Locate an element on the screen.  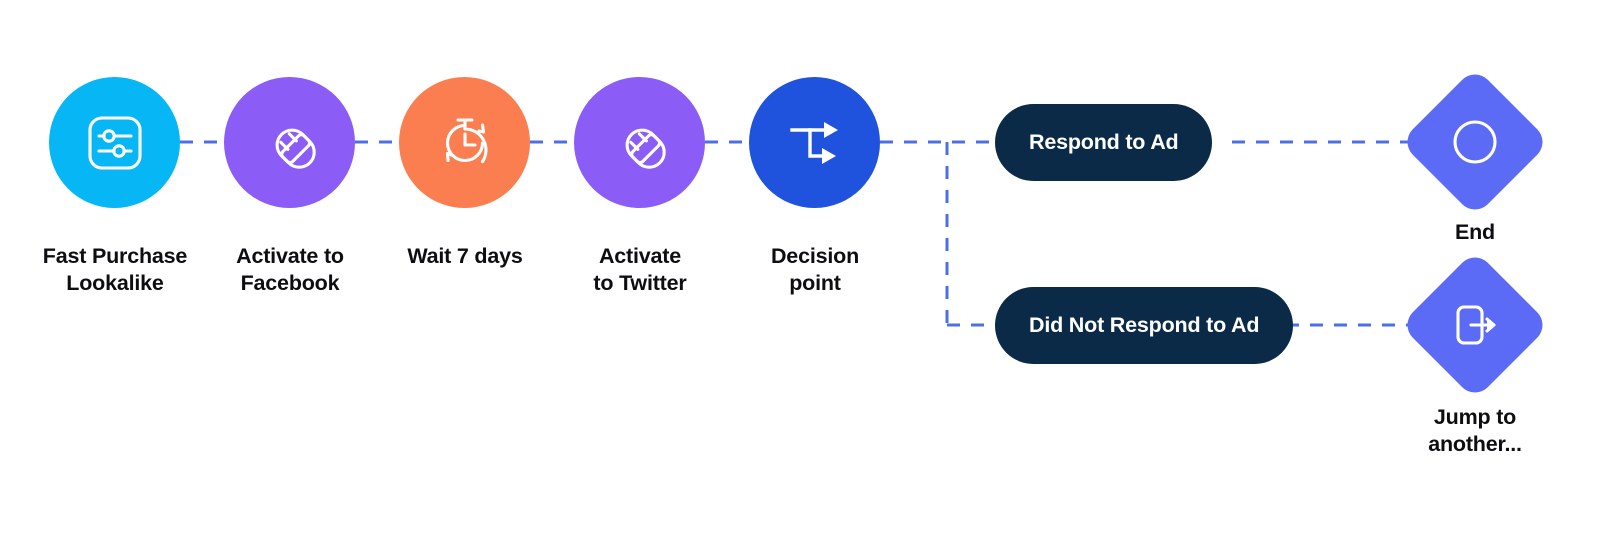
node-decision-point is located at coordinates (814, 142).